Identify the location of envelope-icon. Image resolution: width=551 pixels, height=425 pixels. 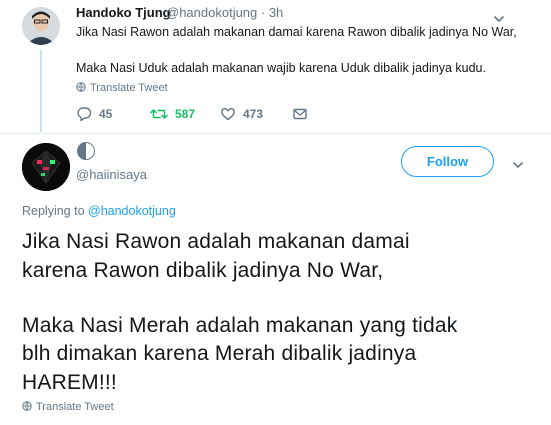
(300, 114).